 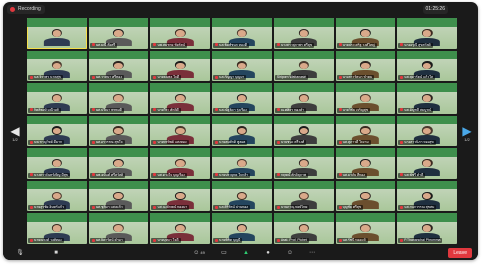 I want to click on participant-tile: Siriporn Wattanasiri, so click(x=303, y=66).